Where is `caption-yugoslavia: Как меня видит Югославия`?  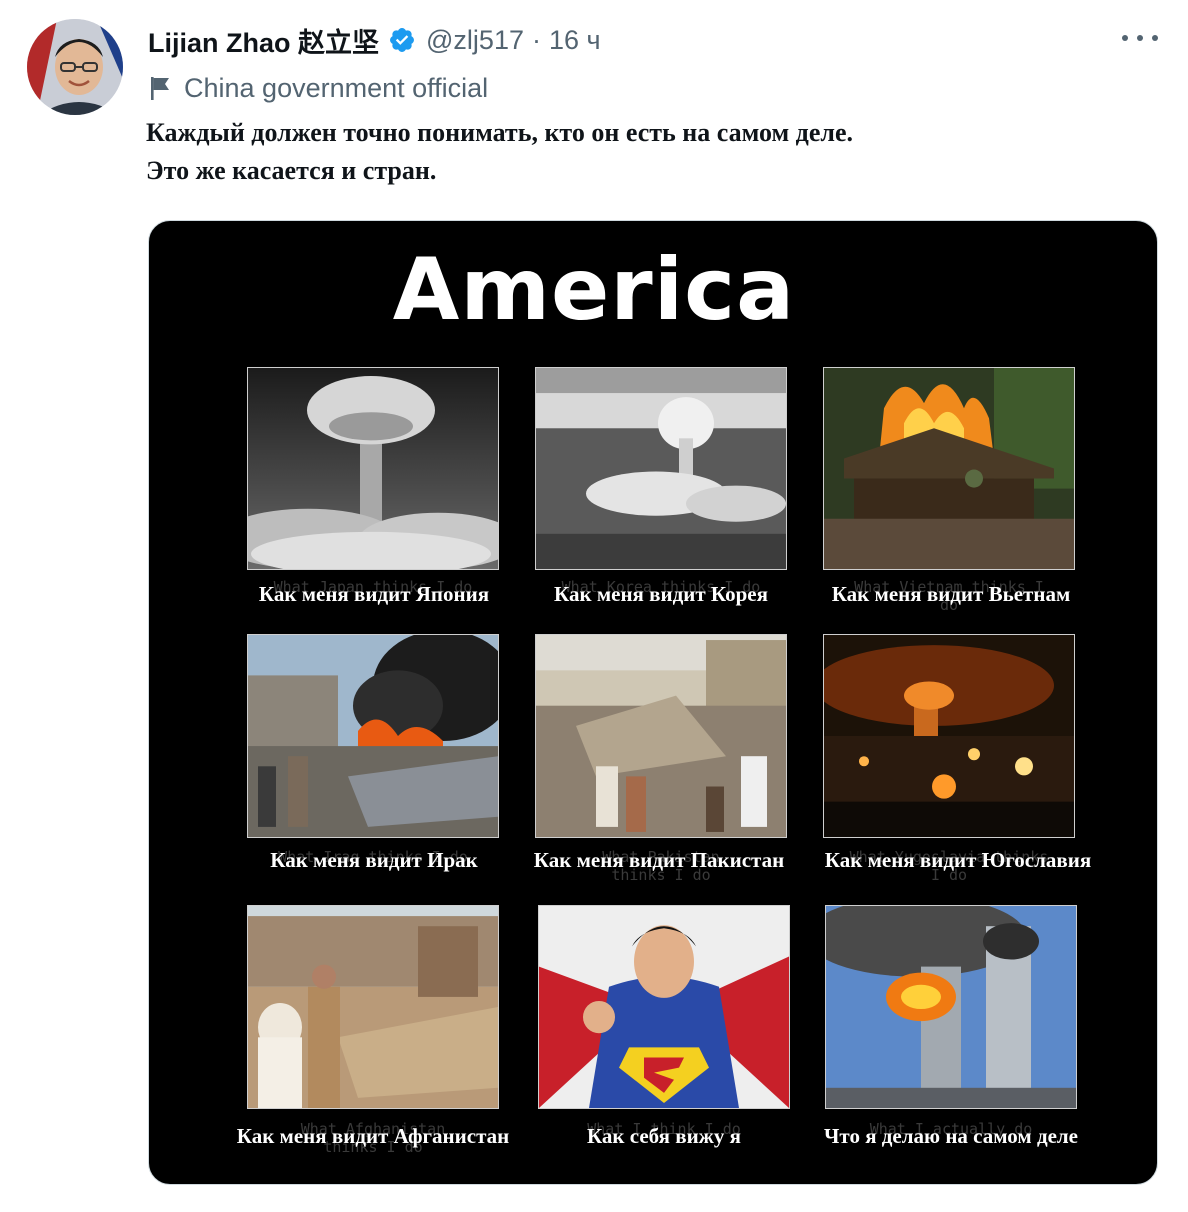
caption-yugoslavia: Как меня видит Югославия is located at coordinates (958, 860).